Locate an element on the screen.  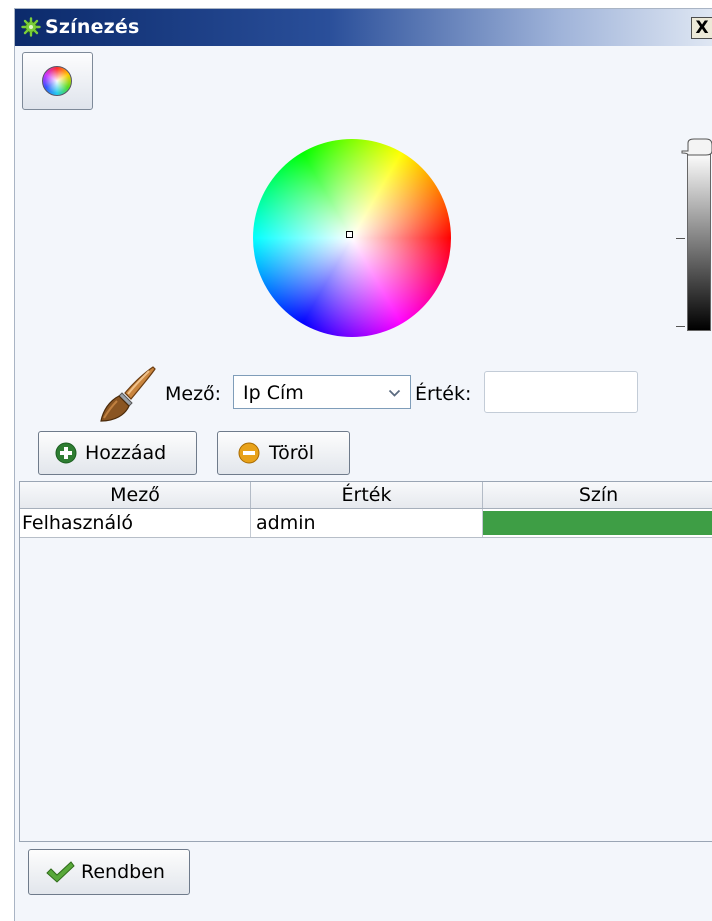
gear-icon is located at coordinates (31, 27).